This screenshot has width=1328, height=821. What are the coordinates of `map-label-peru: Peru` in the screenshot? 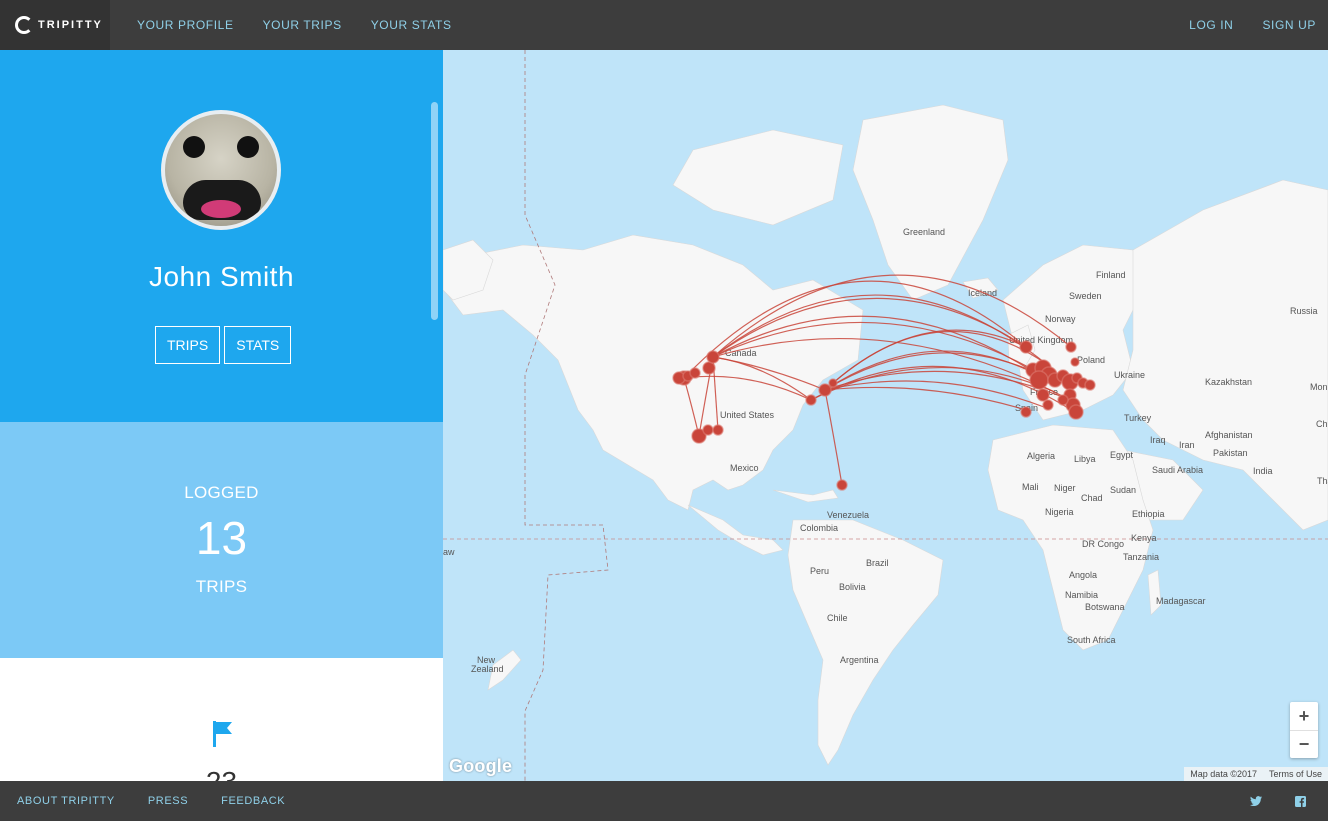 It's located at (819, 571).